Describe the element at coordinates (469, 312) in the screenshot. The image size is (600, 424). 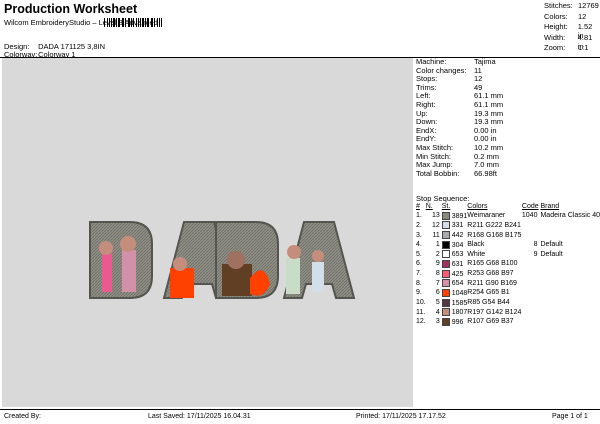
I see `table-row: 11. 4 1807 R197 G142 B124` at that location.